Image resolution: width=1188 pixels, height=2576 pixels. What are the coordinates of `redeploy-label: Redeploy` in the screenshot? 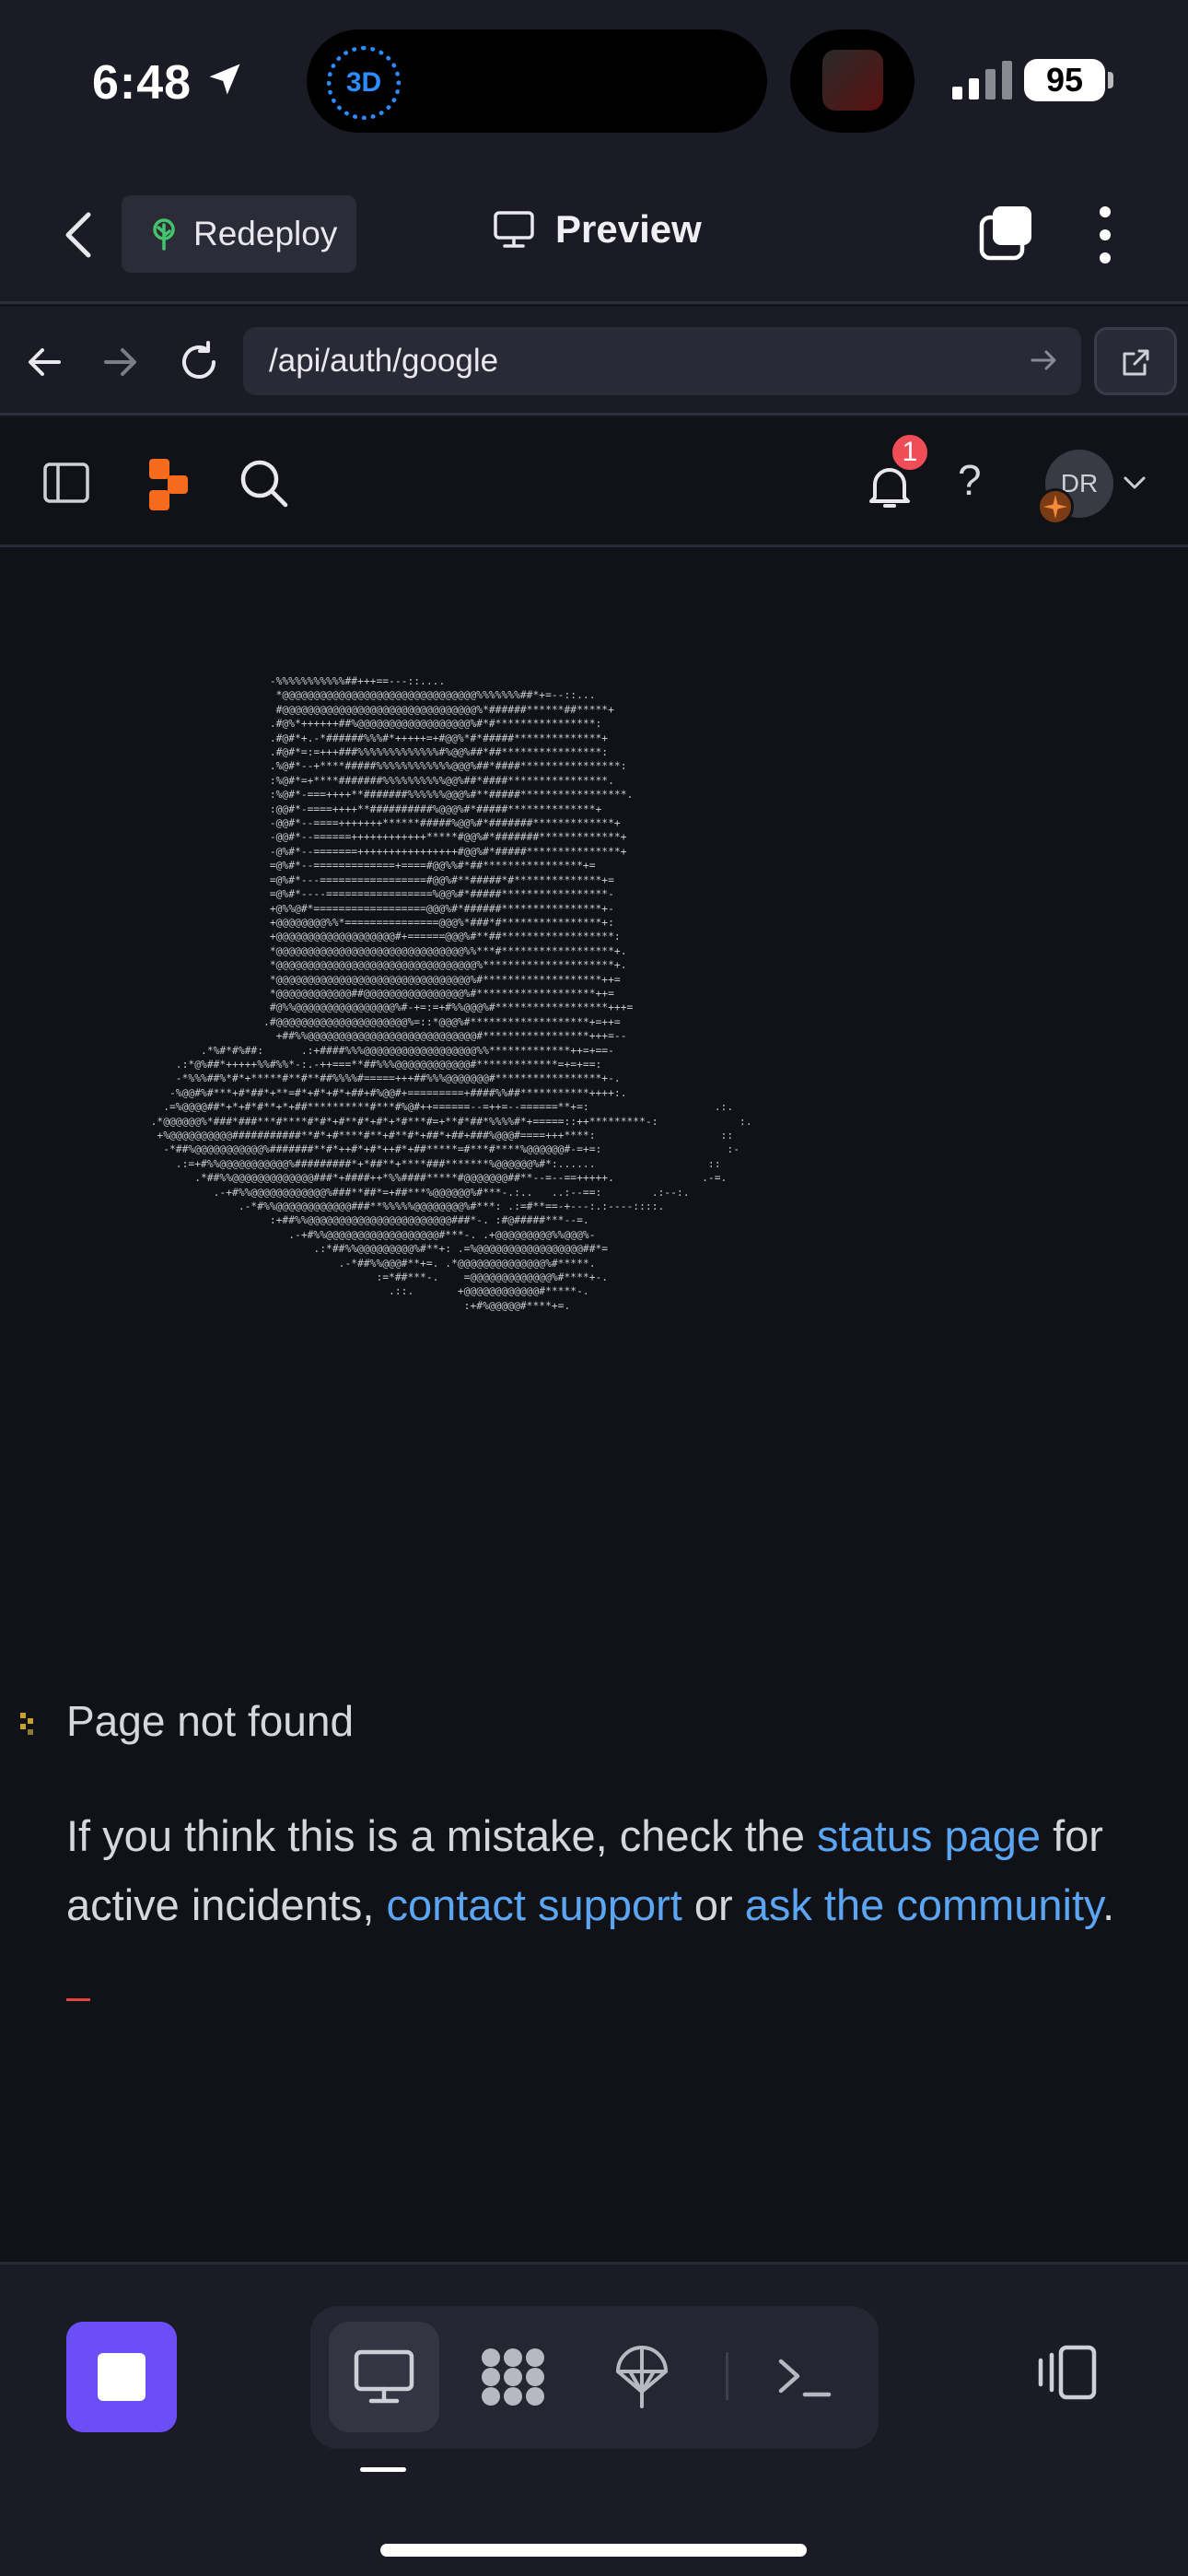 It's located at (265, 233).